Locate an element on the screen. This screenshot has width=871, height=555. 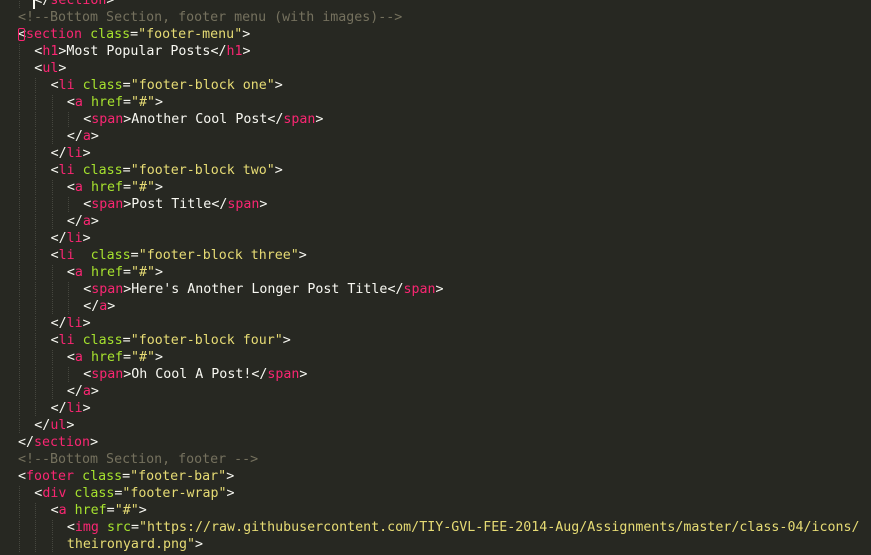
code-line: </ul> is located at coordinates (435, 425).